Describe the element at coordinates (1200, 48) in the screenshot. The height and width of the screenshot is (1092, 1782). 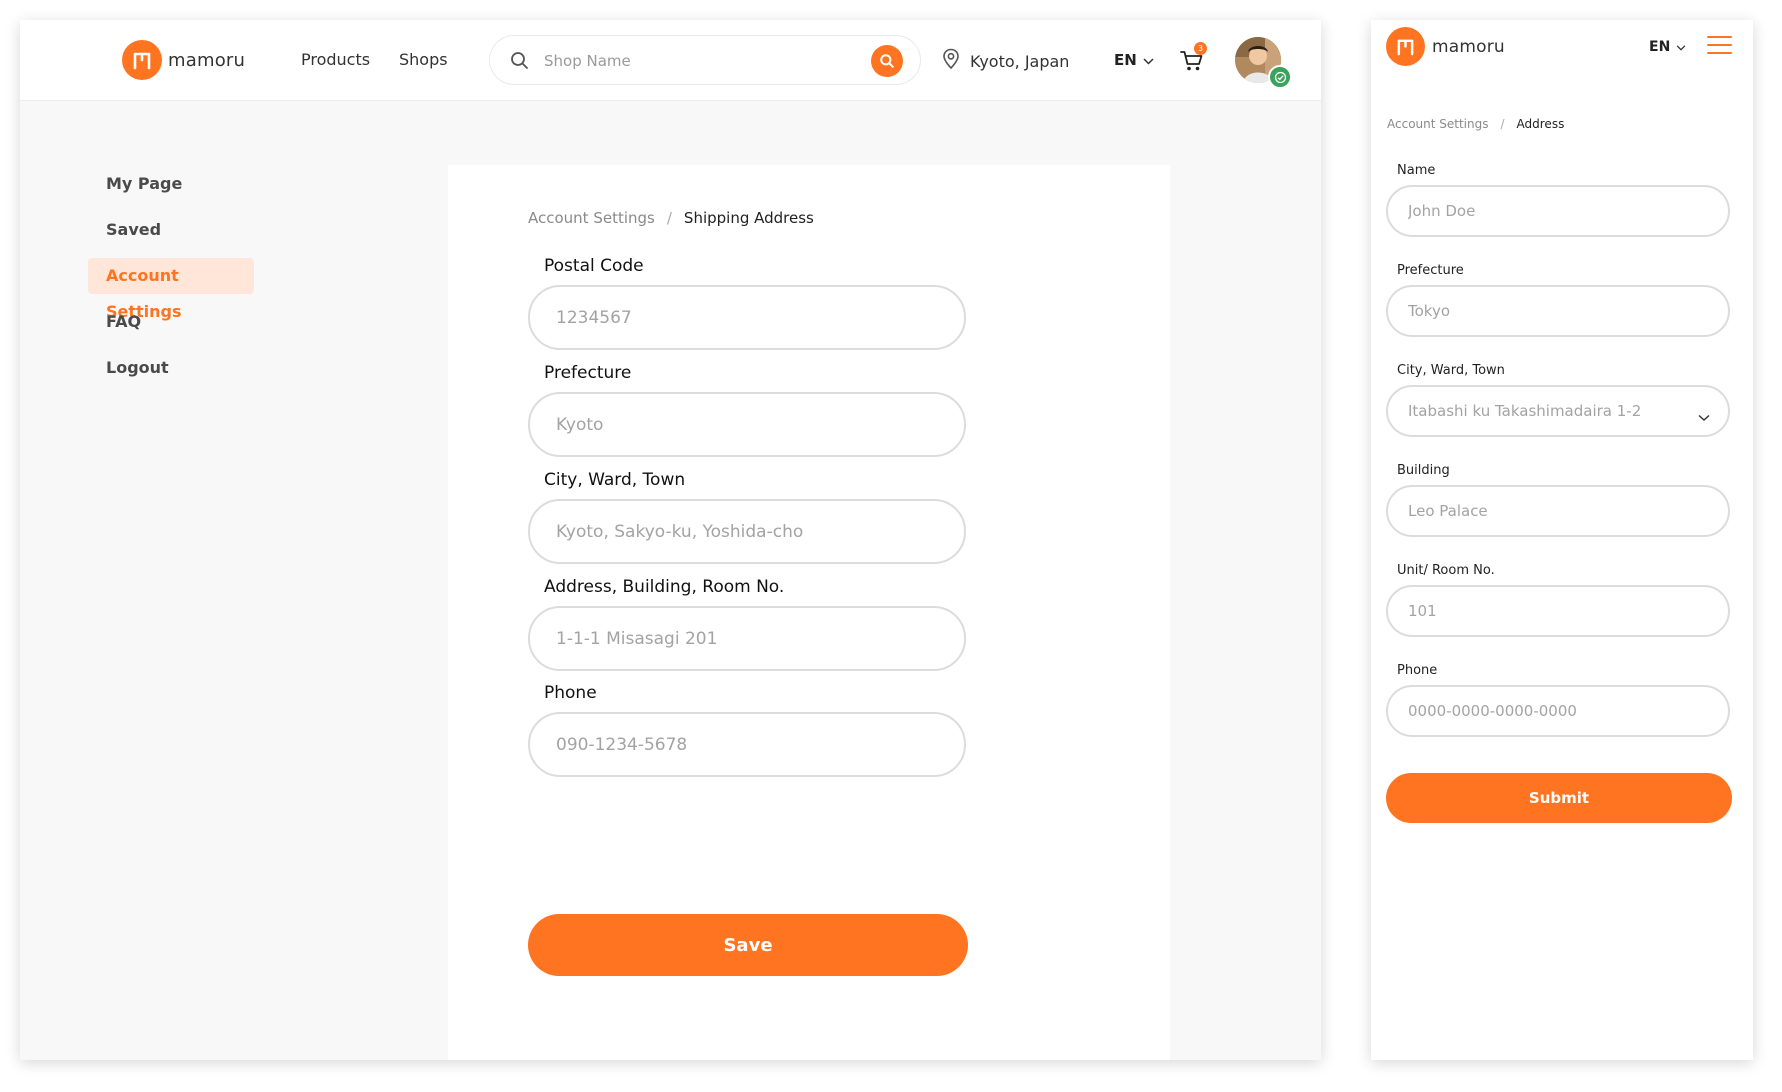
I see `cart-count-badge: 3` at that location.